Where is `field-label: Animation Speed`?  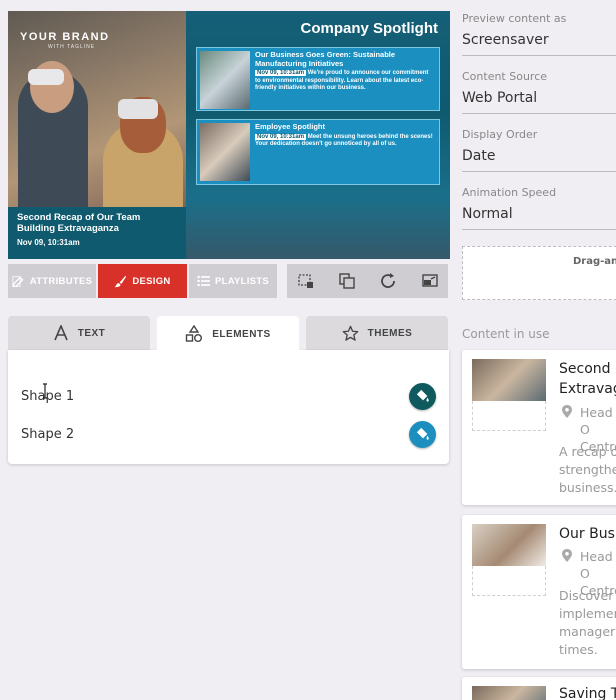
field-label: Animation Speed is located at coordinates (509, 192).